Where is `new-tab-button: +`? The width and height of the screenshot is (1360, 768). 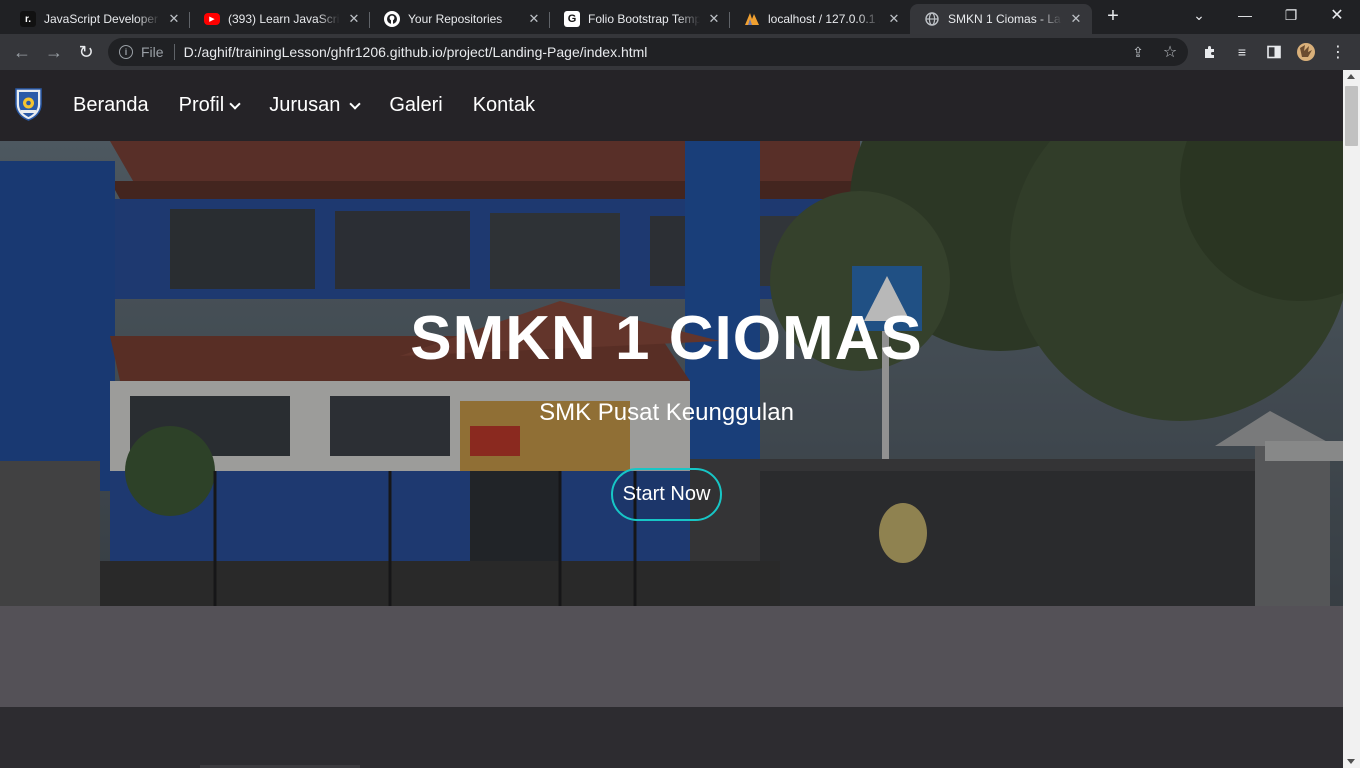 new-tab-button: + is located at coordinates (1113, 17).